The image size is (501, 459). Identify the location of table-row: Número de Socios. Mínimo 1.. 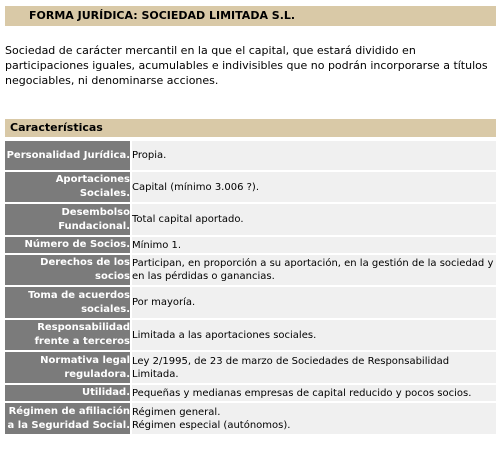
(250, 245).